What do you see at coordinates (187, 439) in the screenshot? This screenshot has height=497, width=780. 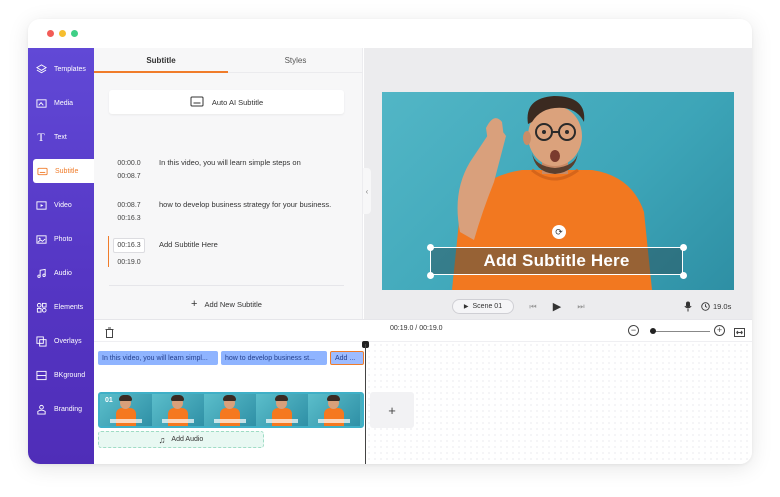 I see `add-audio-label: Add Audio` at bounding box center [187, 439].